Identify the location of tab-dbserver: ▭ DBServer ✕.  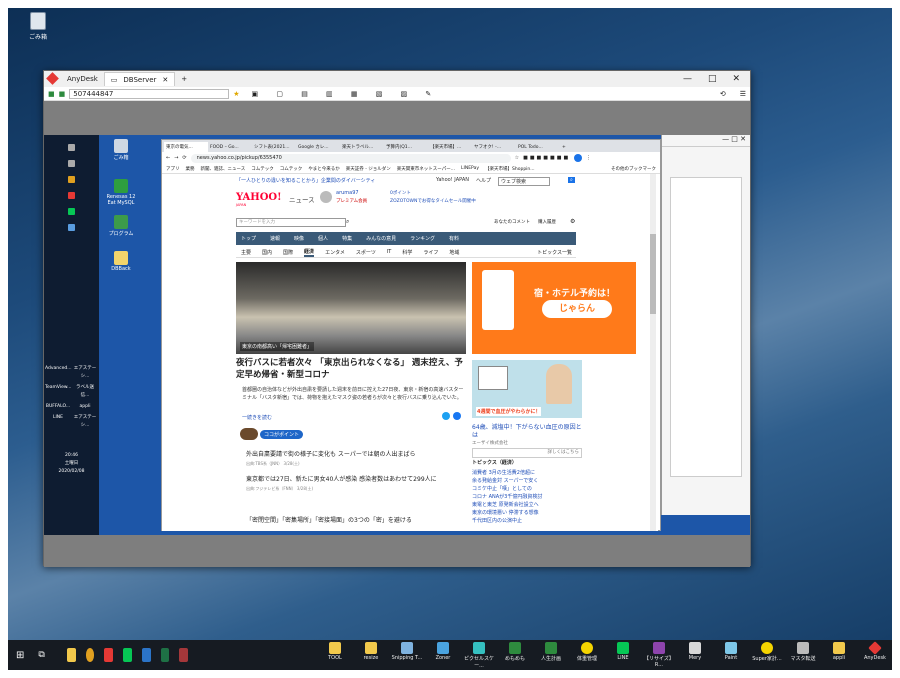
(139, 79).